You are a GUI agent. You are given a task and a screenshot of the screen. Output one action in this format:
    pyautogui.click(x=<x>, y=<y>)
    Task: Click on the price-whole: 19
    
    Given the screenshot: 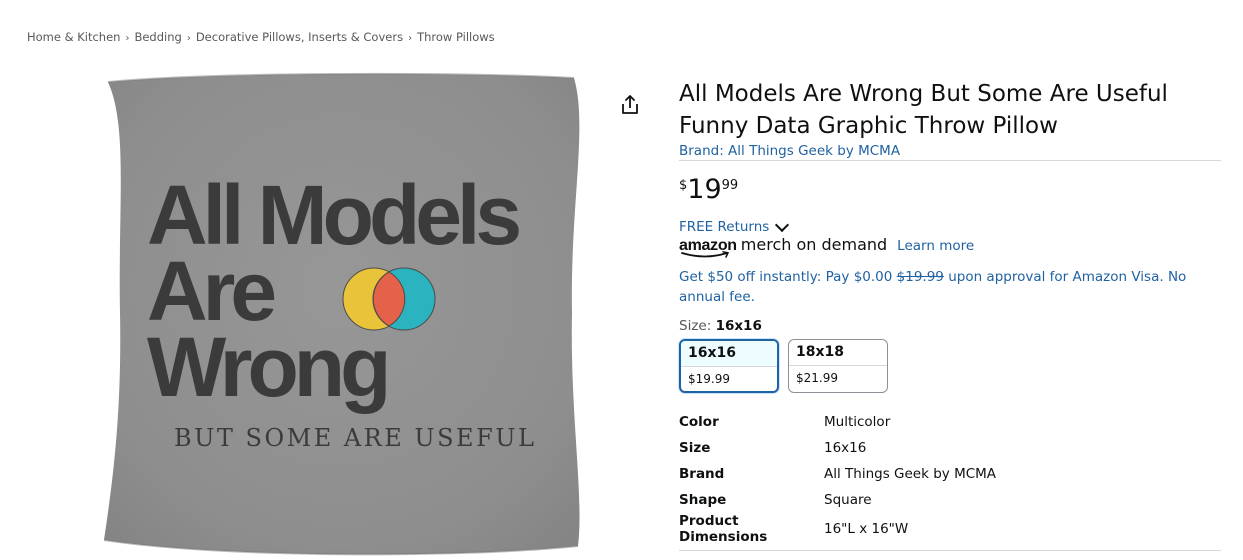 What is the action you would take?
    pyautogui.click(x=704, y=189)
    